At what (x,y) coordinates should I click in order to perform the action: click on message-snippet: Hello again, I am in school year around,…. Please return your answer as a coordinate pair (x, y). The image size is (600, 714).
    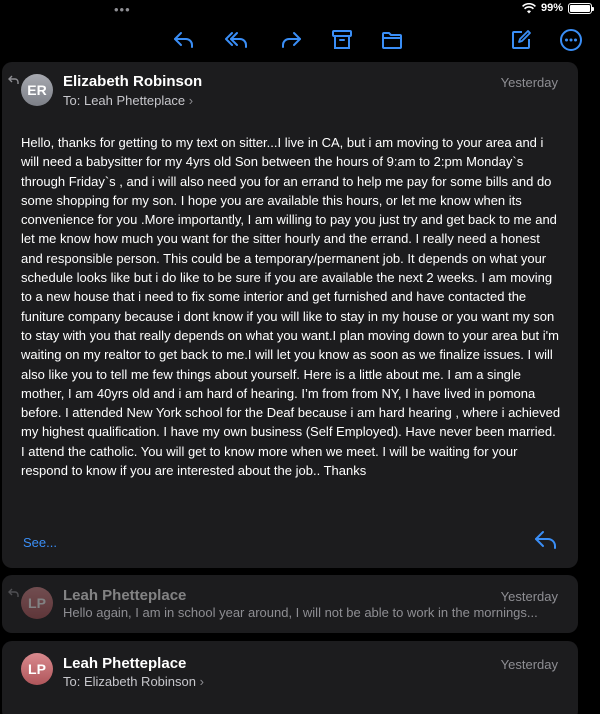
    Looking at the image, I should click on (300, 612).